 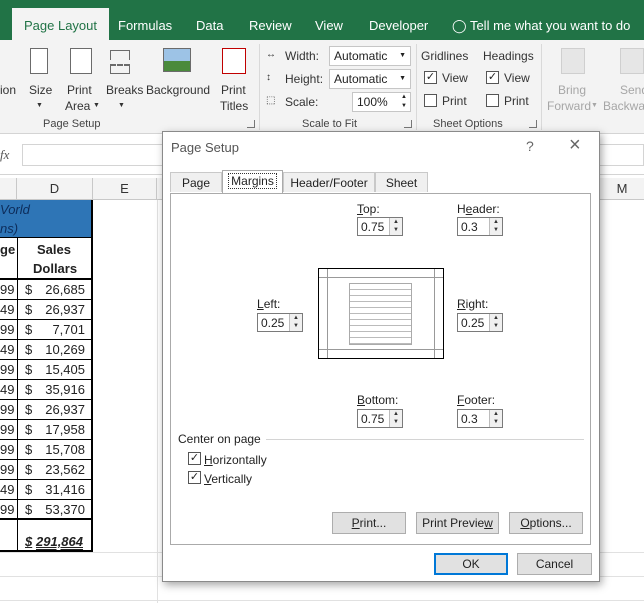 I want to click on table-row: 49 $31,416, so click(x=45, y=490).